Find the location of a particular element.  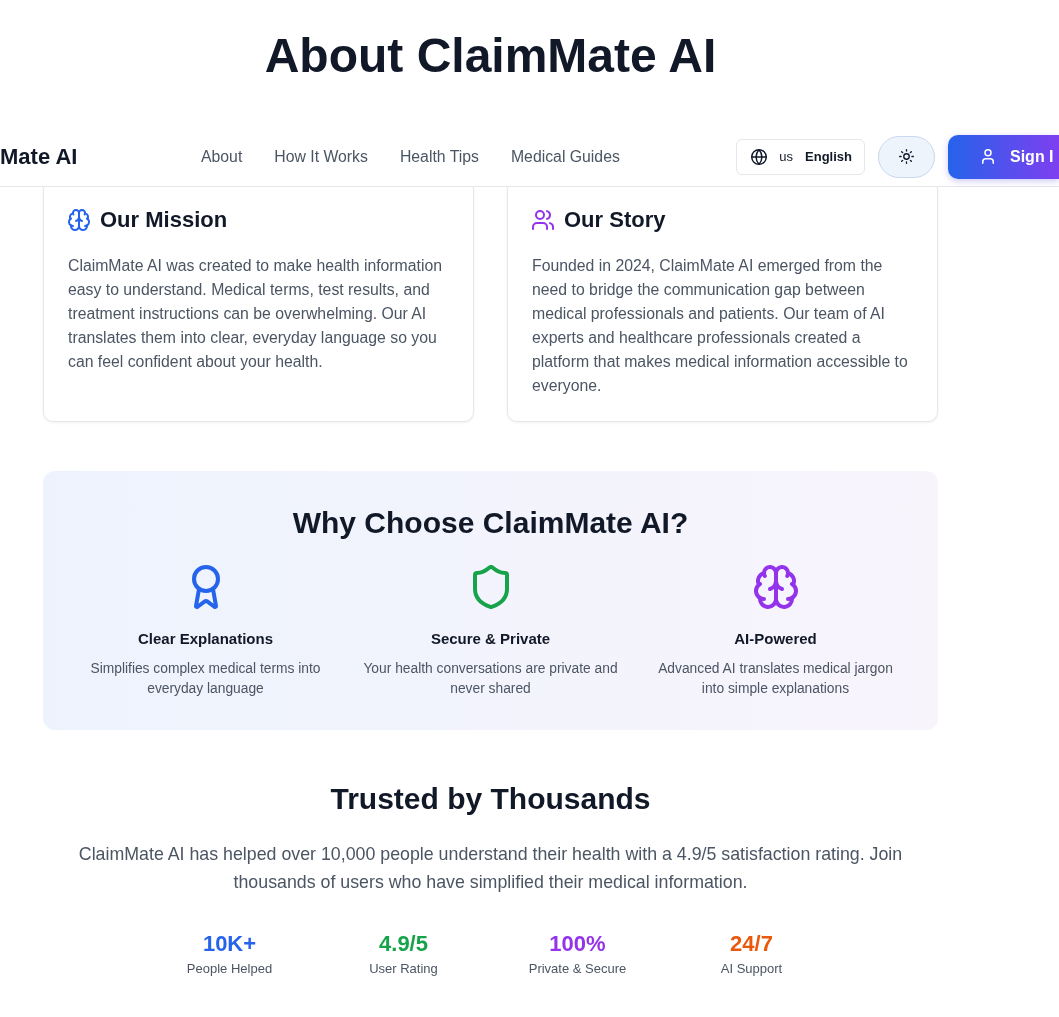

stat-value: 10K+ is located at coordinates (229, 944).